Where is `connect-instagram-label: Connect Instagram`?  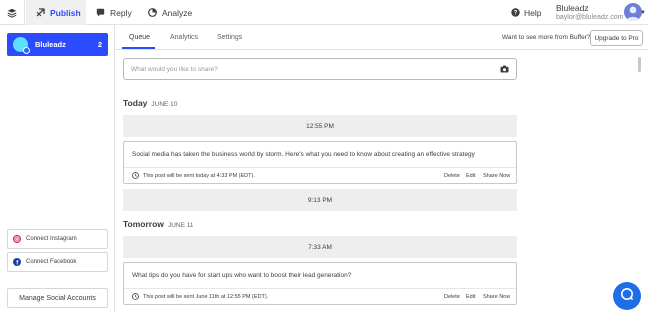
connect-instagram-label: Connect Instagram is located at coordinates (51, 239).